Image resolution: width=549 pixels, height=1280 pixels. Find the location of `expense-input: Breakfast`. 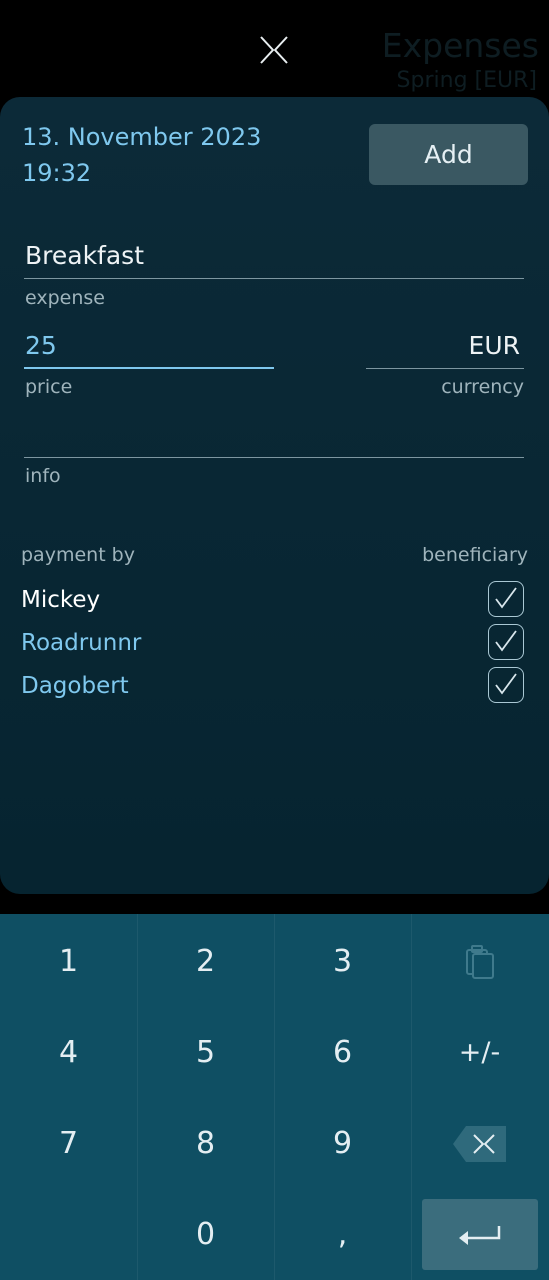

expense-input: Breakfast is located at coordinates (84, 255).